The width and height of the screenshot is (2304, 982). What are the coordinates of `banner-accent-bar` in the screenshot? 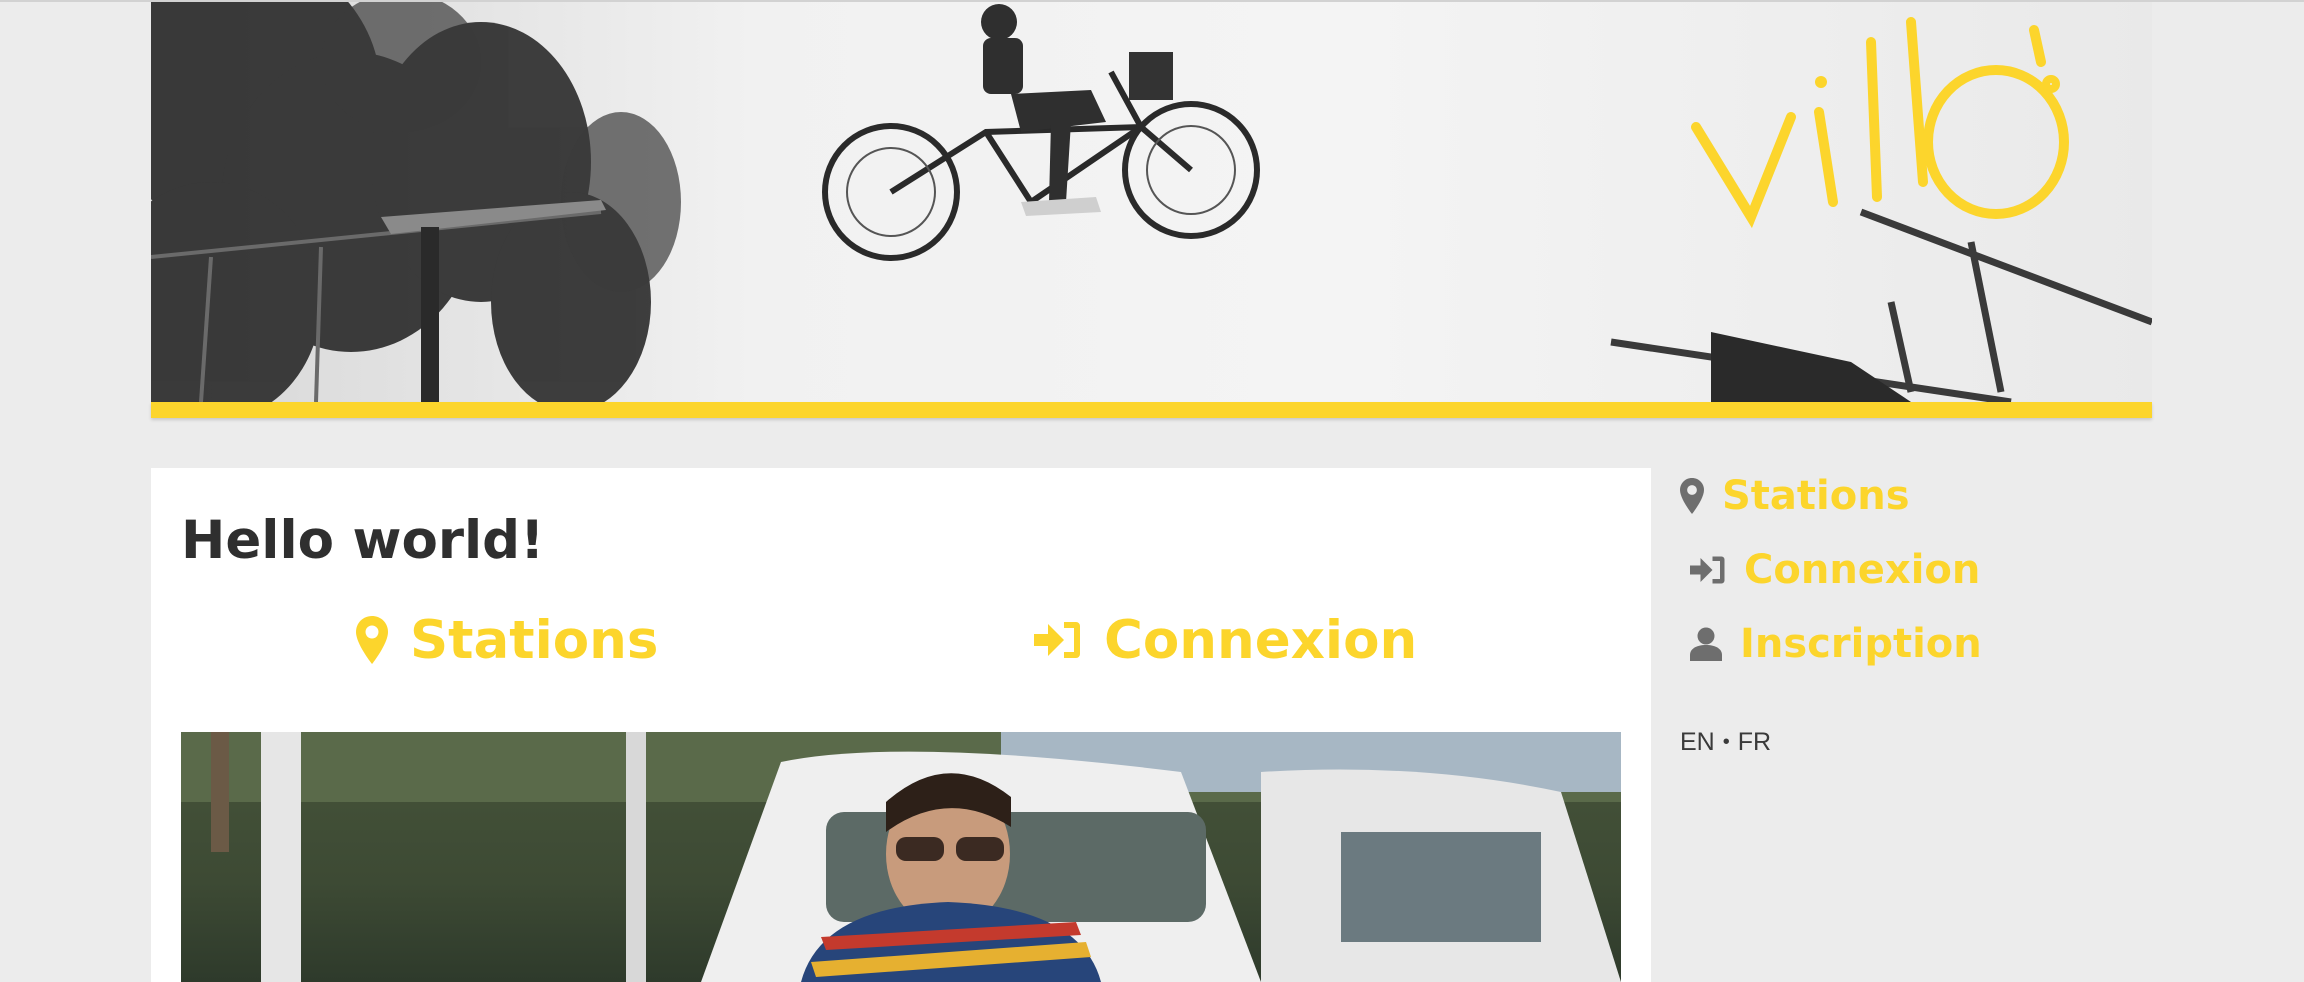 It's located at (1151, 410).